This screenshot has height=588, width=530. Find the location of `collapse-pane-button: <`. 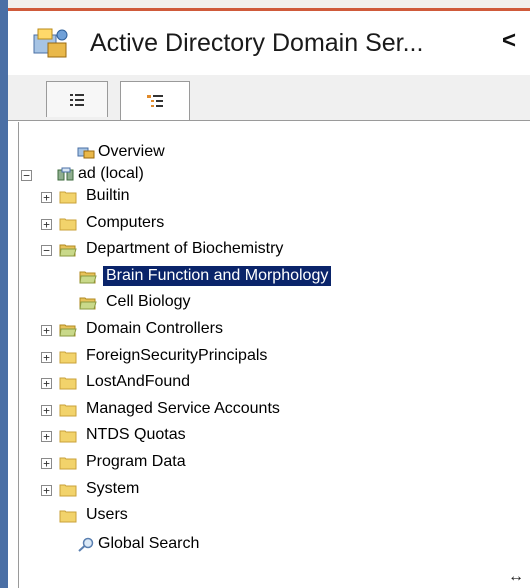

collapse-pane-button: < is located at coordinates (509, 41).